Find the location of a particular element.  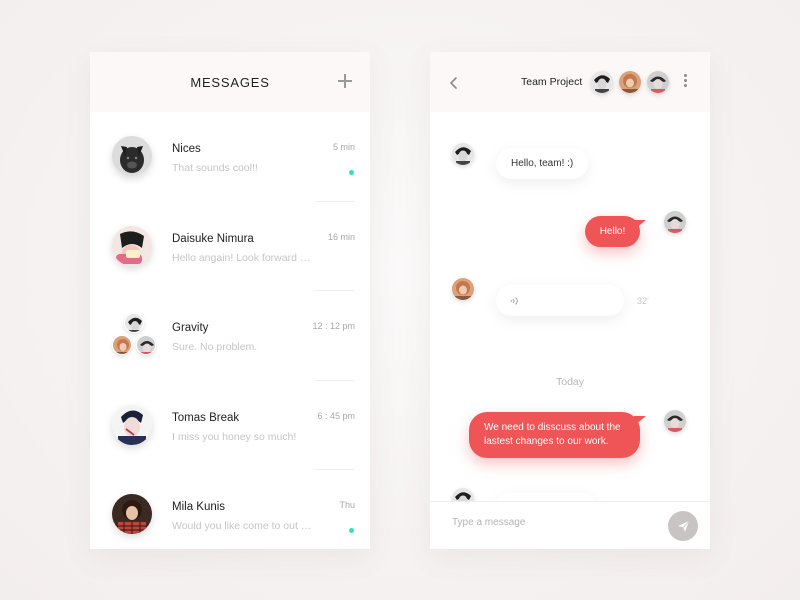

conversation-preview: I miss you honey so much! is located at coordinates (234, 436).